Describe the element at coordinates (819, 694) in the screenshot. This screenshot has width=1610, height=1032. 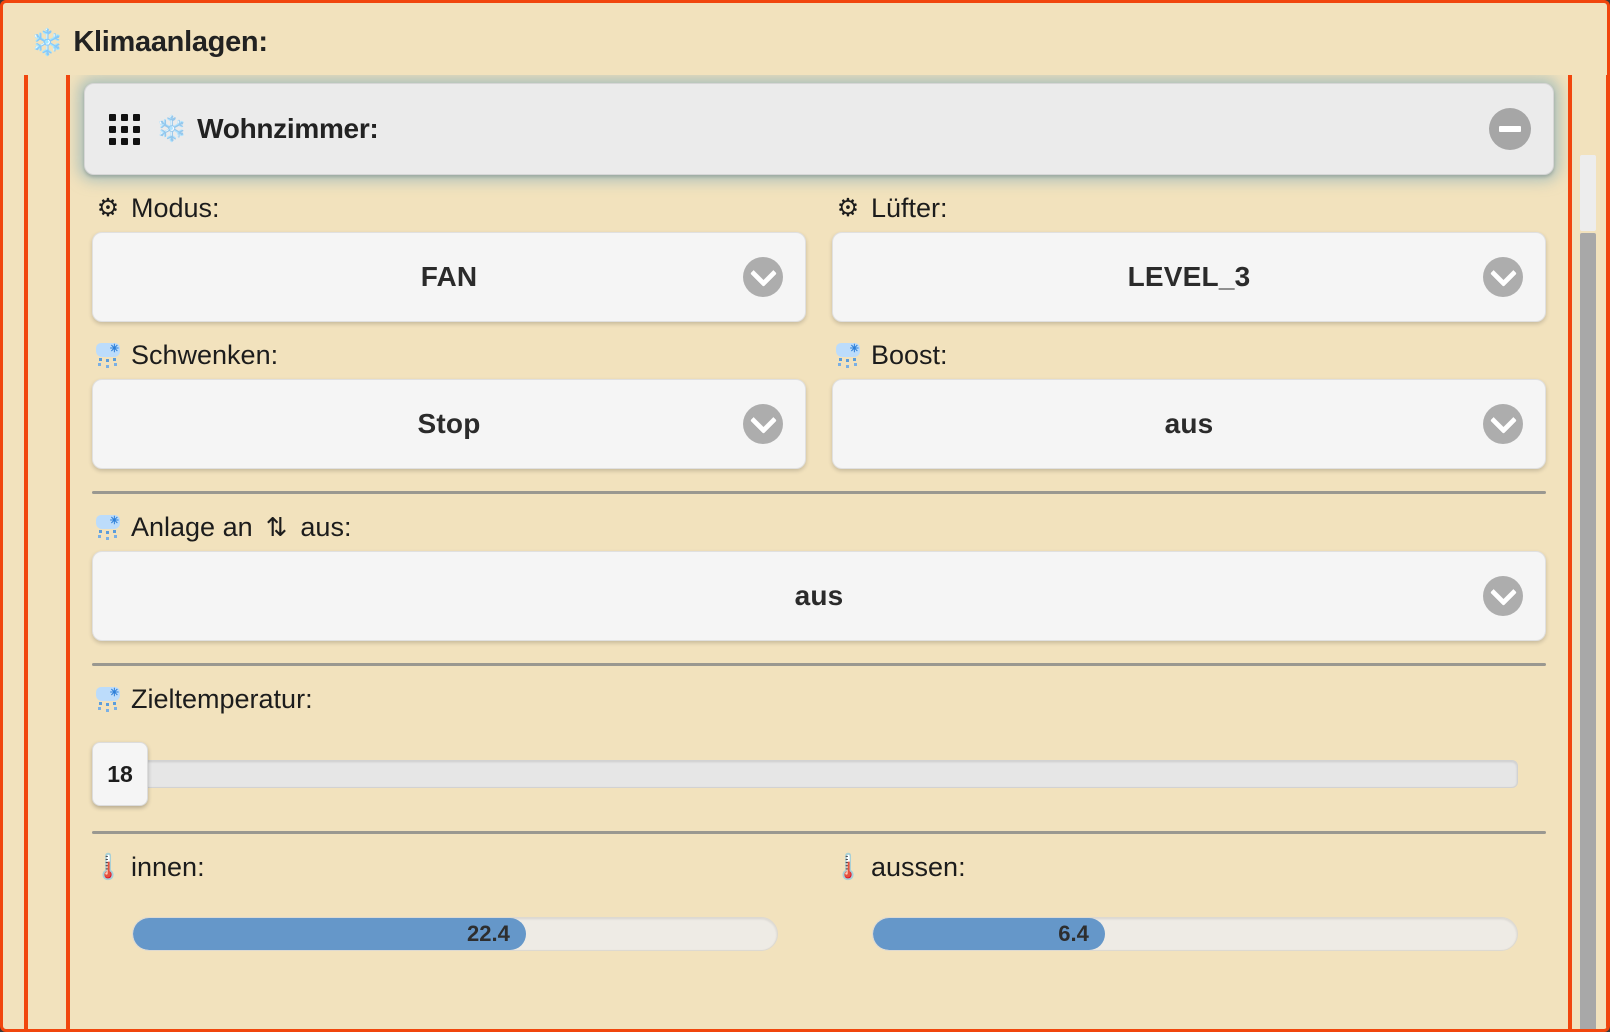
I see `zieltemperatur-label-row: ✳ Zieltemperatur:` at that location.